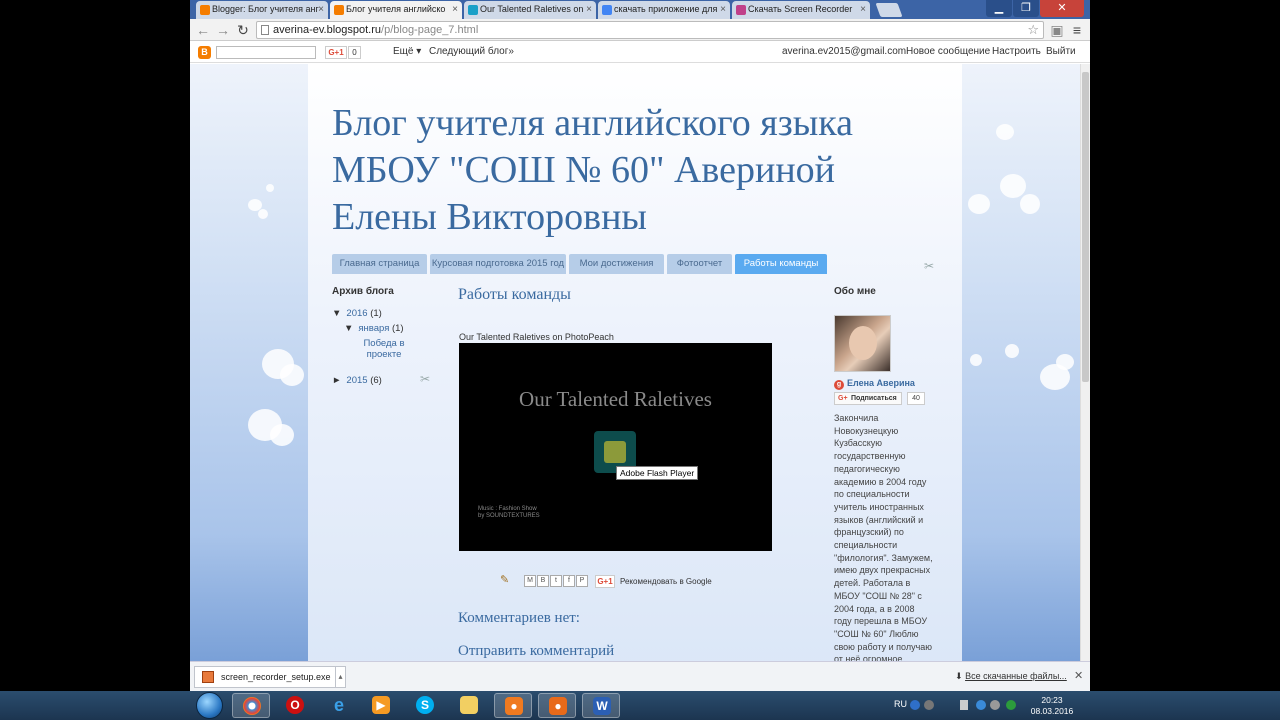  Describe the element at coordinates (557, 705) in the screenshot. I see `taskbar-app-orange-2: ●` at that location.